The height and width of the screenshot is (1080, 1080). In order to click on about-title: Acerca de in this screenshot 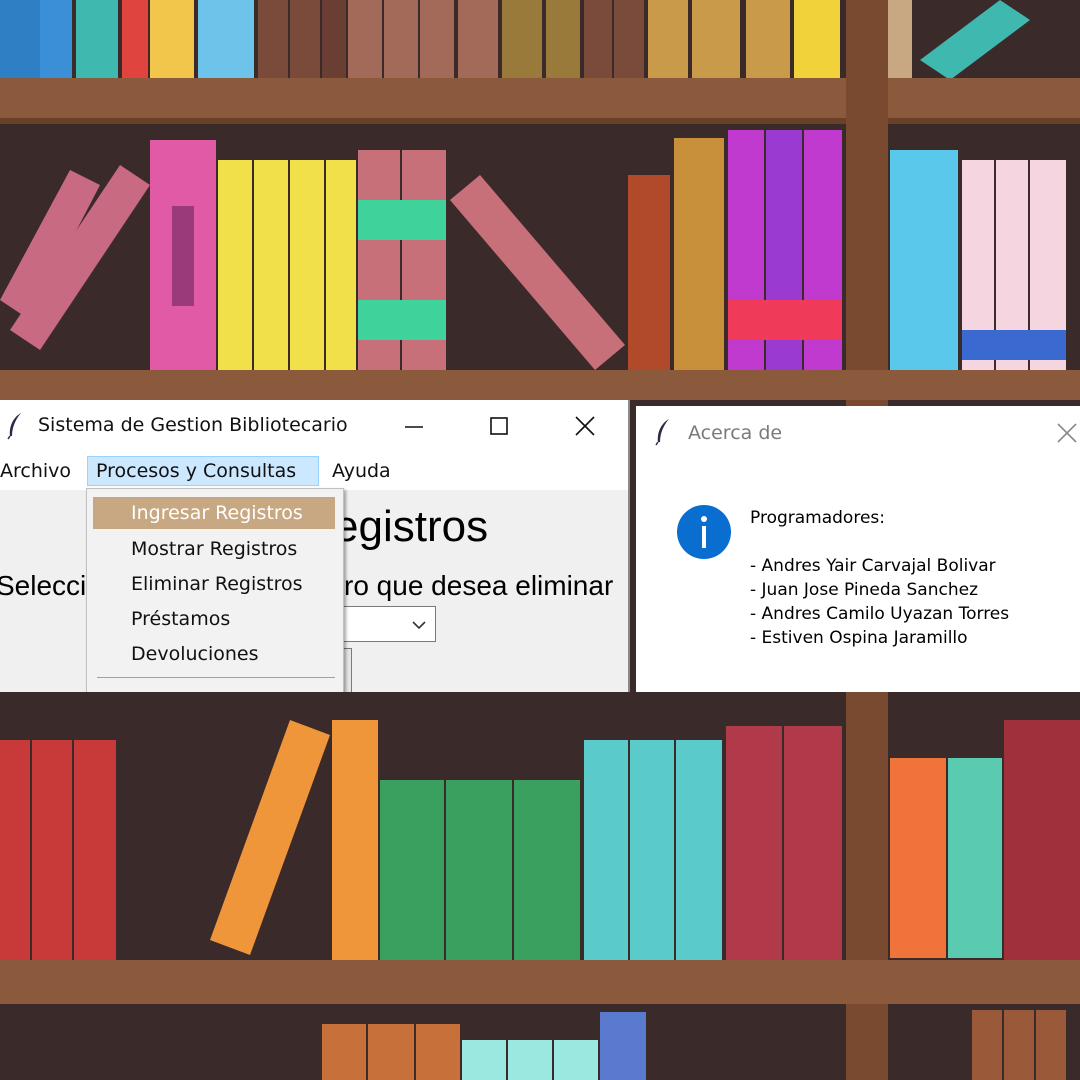, I will do `click(735, 433)`.